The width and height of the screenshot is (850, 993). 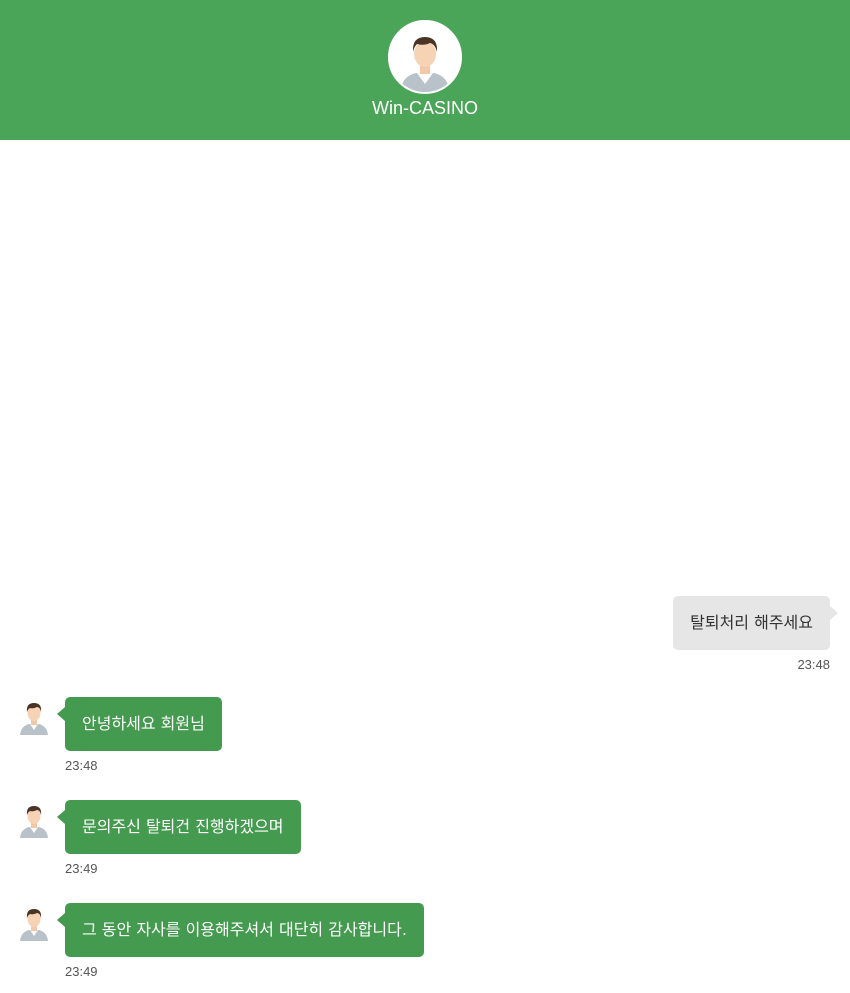 I want to click on agent-message-bubble: 그 동안 자사를 이용해주셔서 대단히 감사합니다., so click(x=240, y=930).